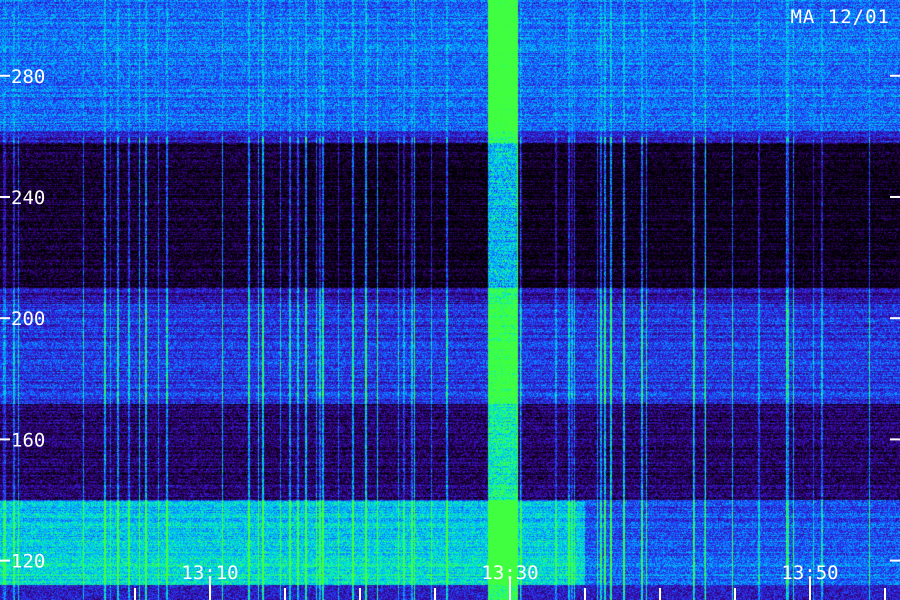 The height and width of the screenshot is (600, 900). What do you see at coordinates (840, 17) in the screenshot?
I see `station-date-label: MA 12/01` at bounding box center [840, 17].